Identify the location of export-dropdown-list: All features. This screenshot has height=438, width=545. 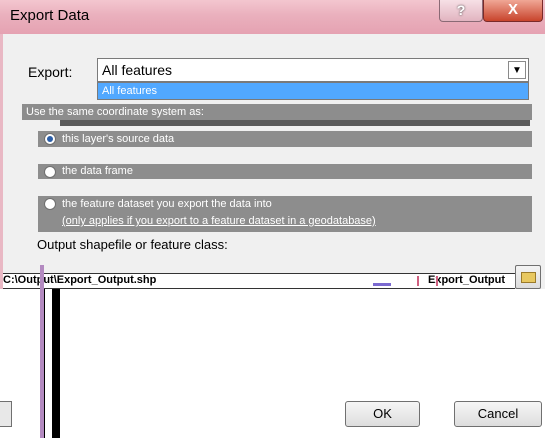
(313, 91).